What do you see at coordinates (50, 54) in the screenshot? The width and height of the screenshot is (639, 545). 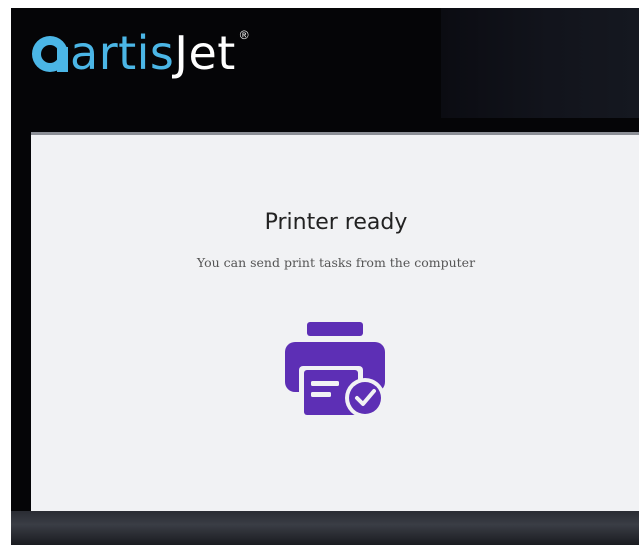 I see `artisjet-logo-icon` at bounding box center [50, 54].